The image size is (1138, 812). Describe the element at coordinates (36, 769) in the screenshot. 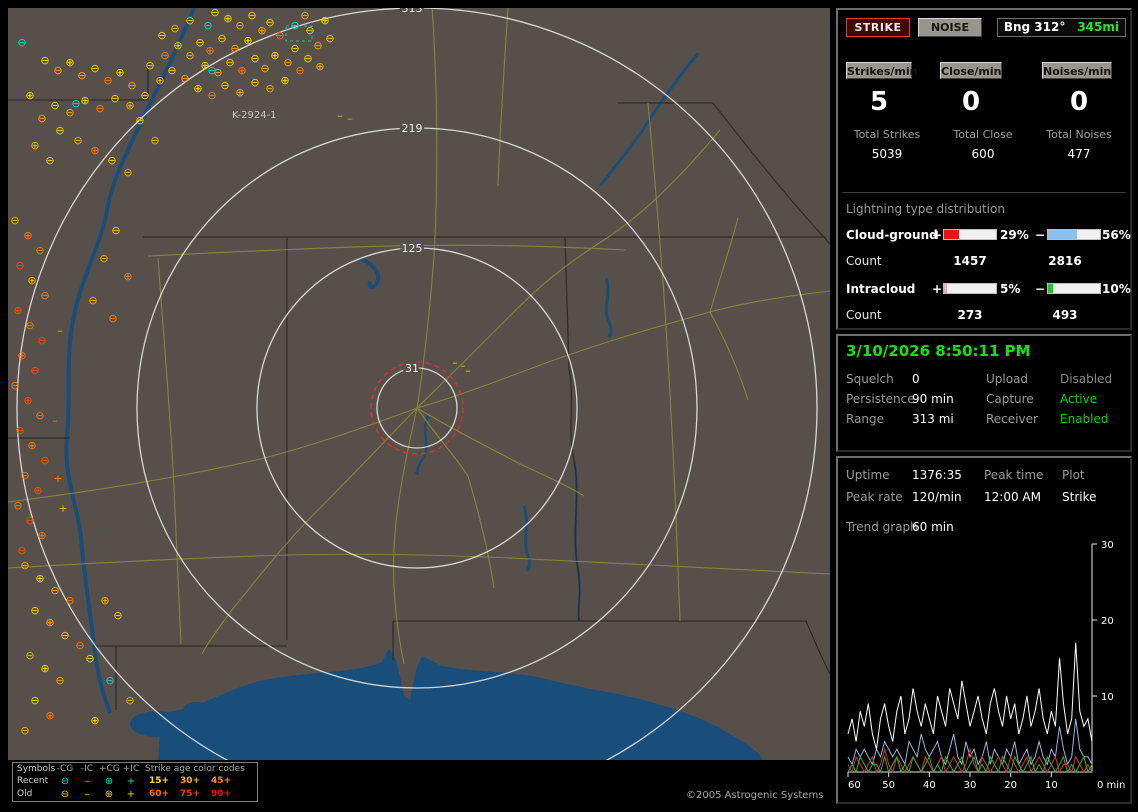

I see `legend-symbols-header: Symbols` at that location.